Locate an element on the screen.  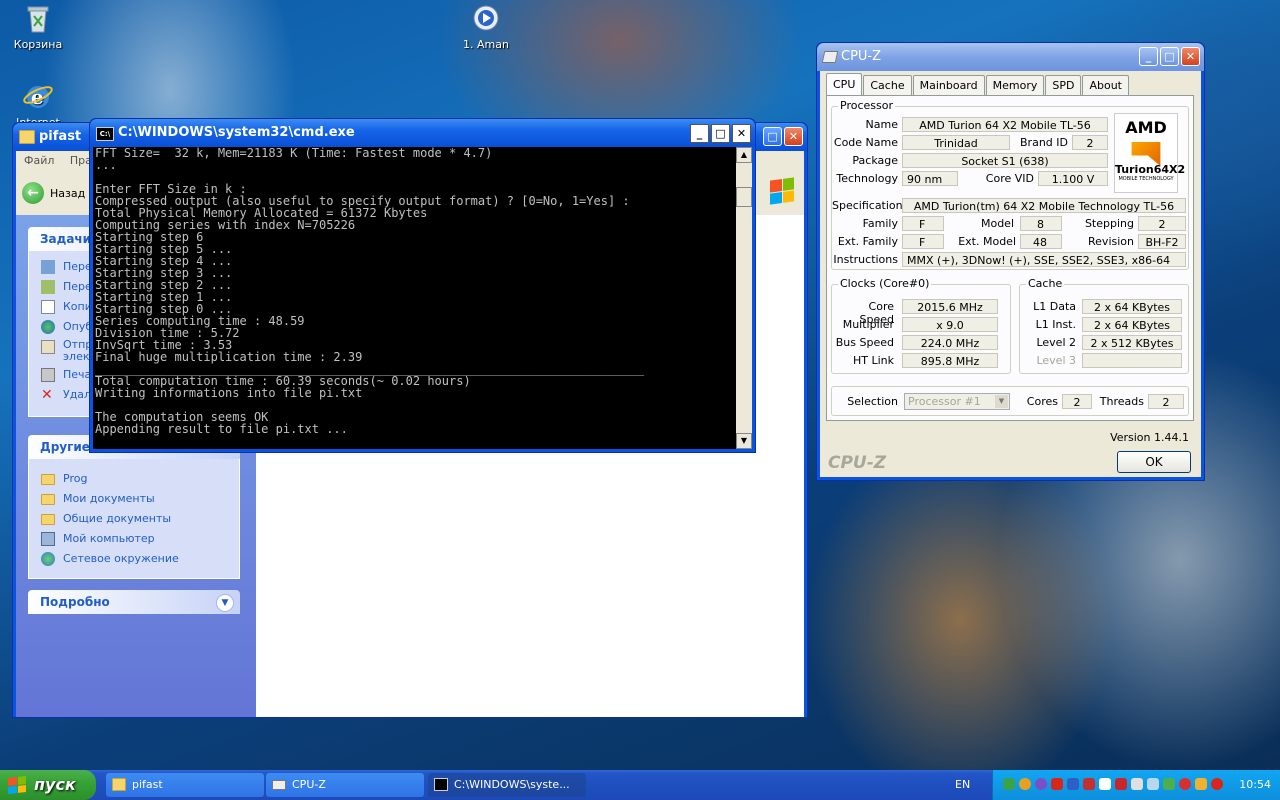
task-label: Удал is located at coordinates (77, 394).